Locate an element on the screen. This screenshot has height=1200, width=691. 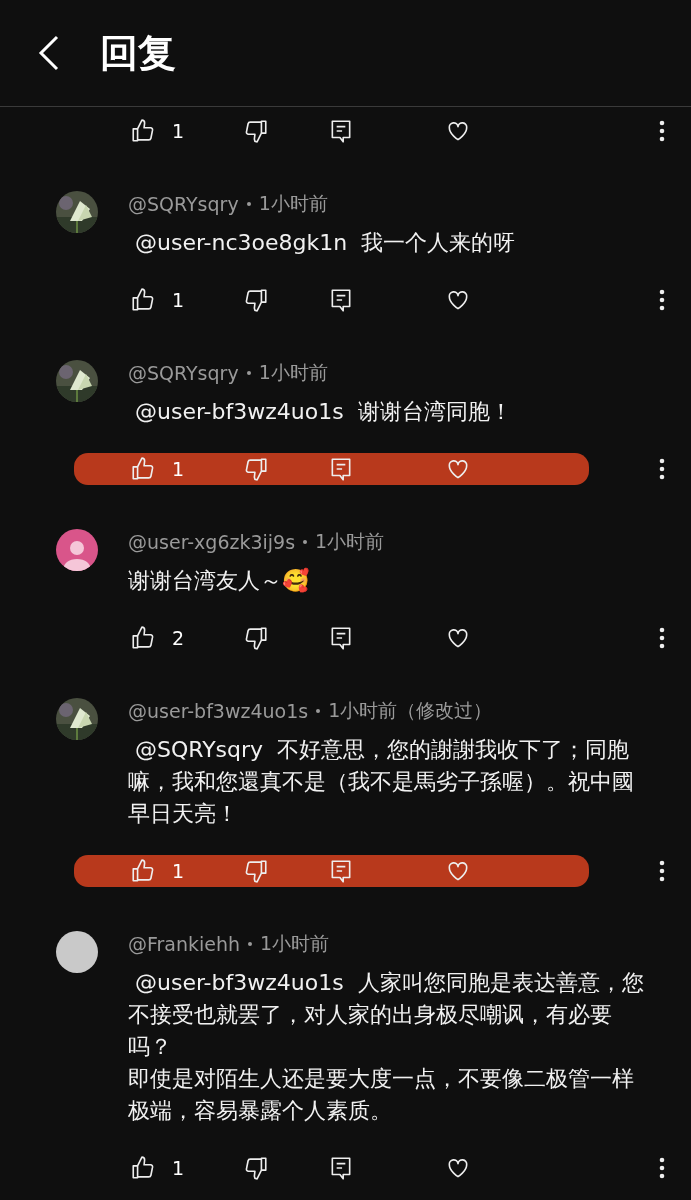
comment-text: 即使是对陌生人还是要大度一点，不要像二极管一样极端，容易暴露个人素质。 is located at coordinates (381, 1095).